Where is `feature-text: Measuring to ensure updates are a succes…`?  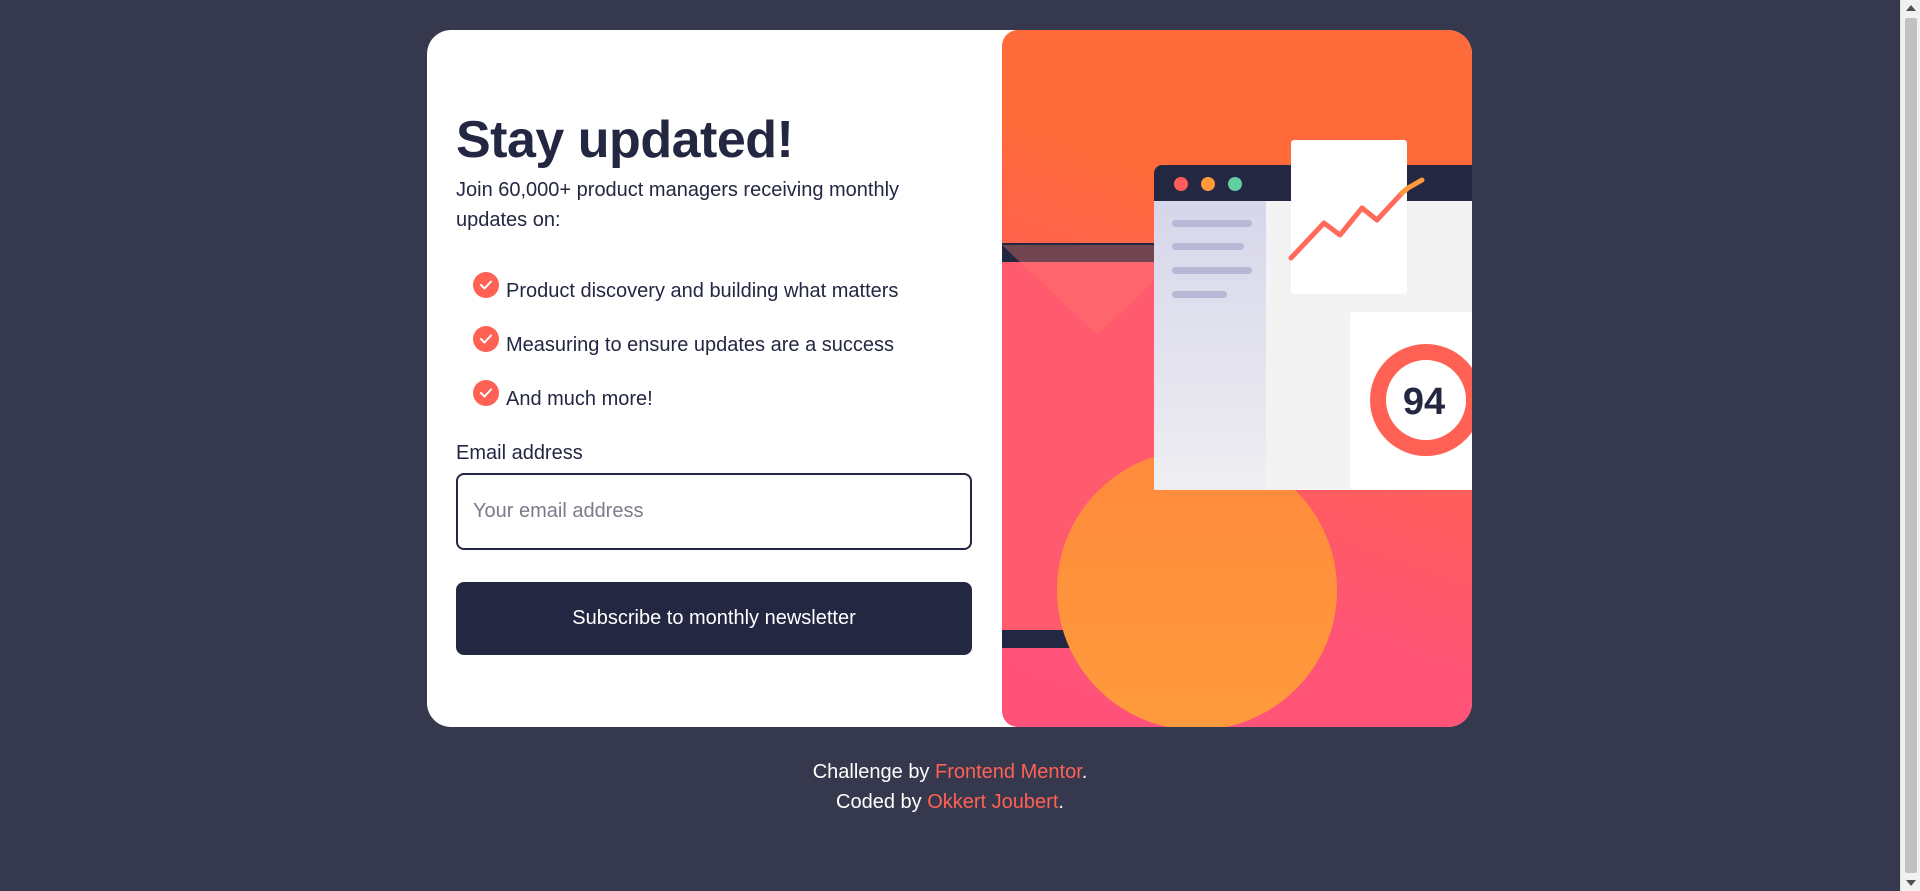 feature-text: Measuring to ensure updates are a succes… is located at coordinates (700, 345).